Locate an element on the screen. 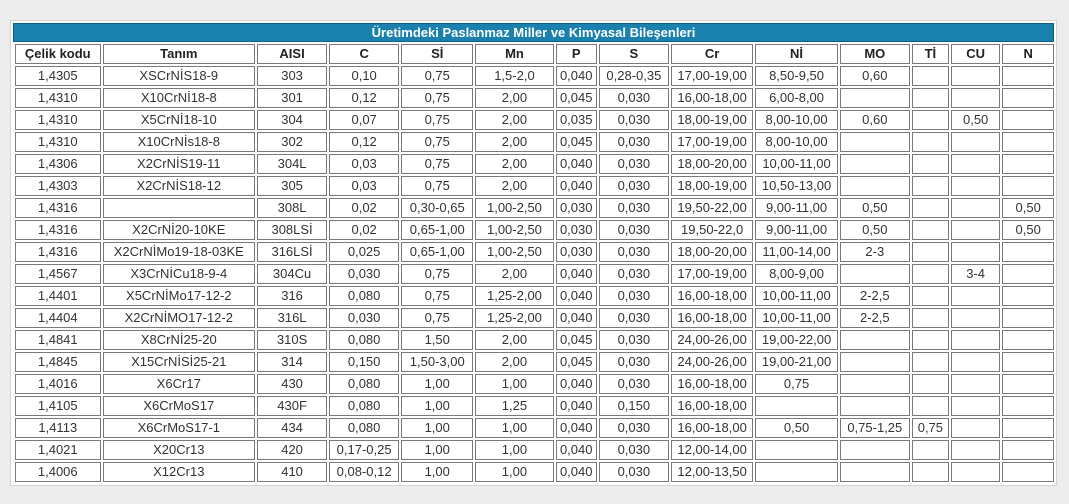 This screenshot has height=504, width=1069. table-cell: 305 is located at coordinates (292, 186).